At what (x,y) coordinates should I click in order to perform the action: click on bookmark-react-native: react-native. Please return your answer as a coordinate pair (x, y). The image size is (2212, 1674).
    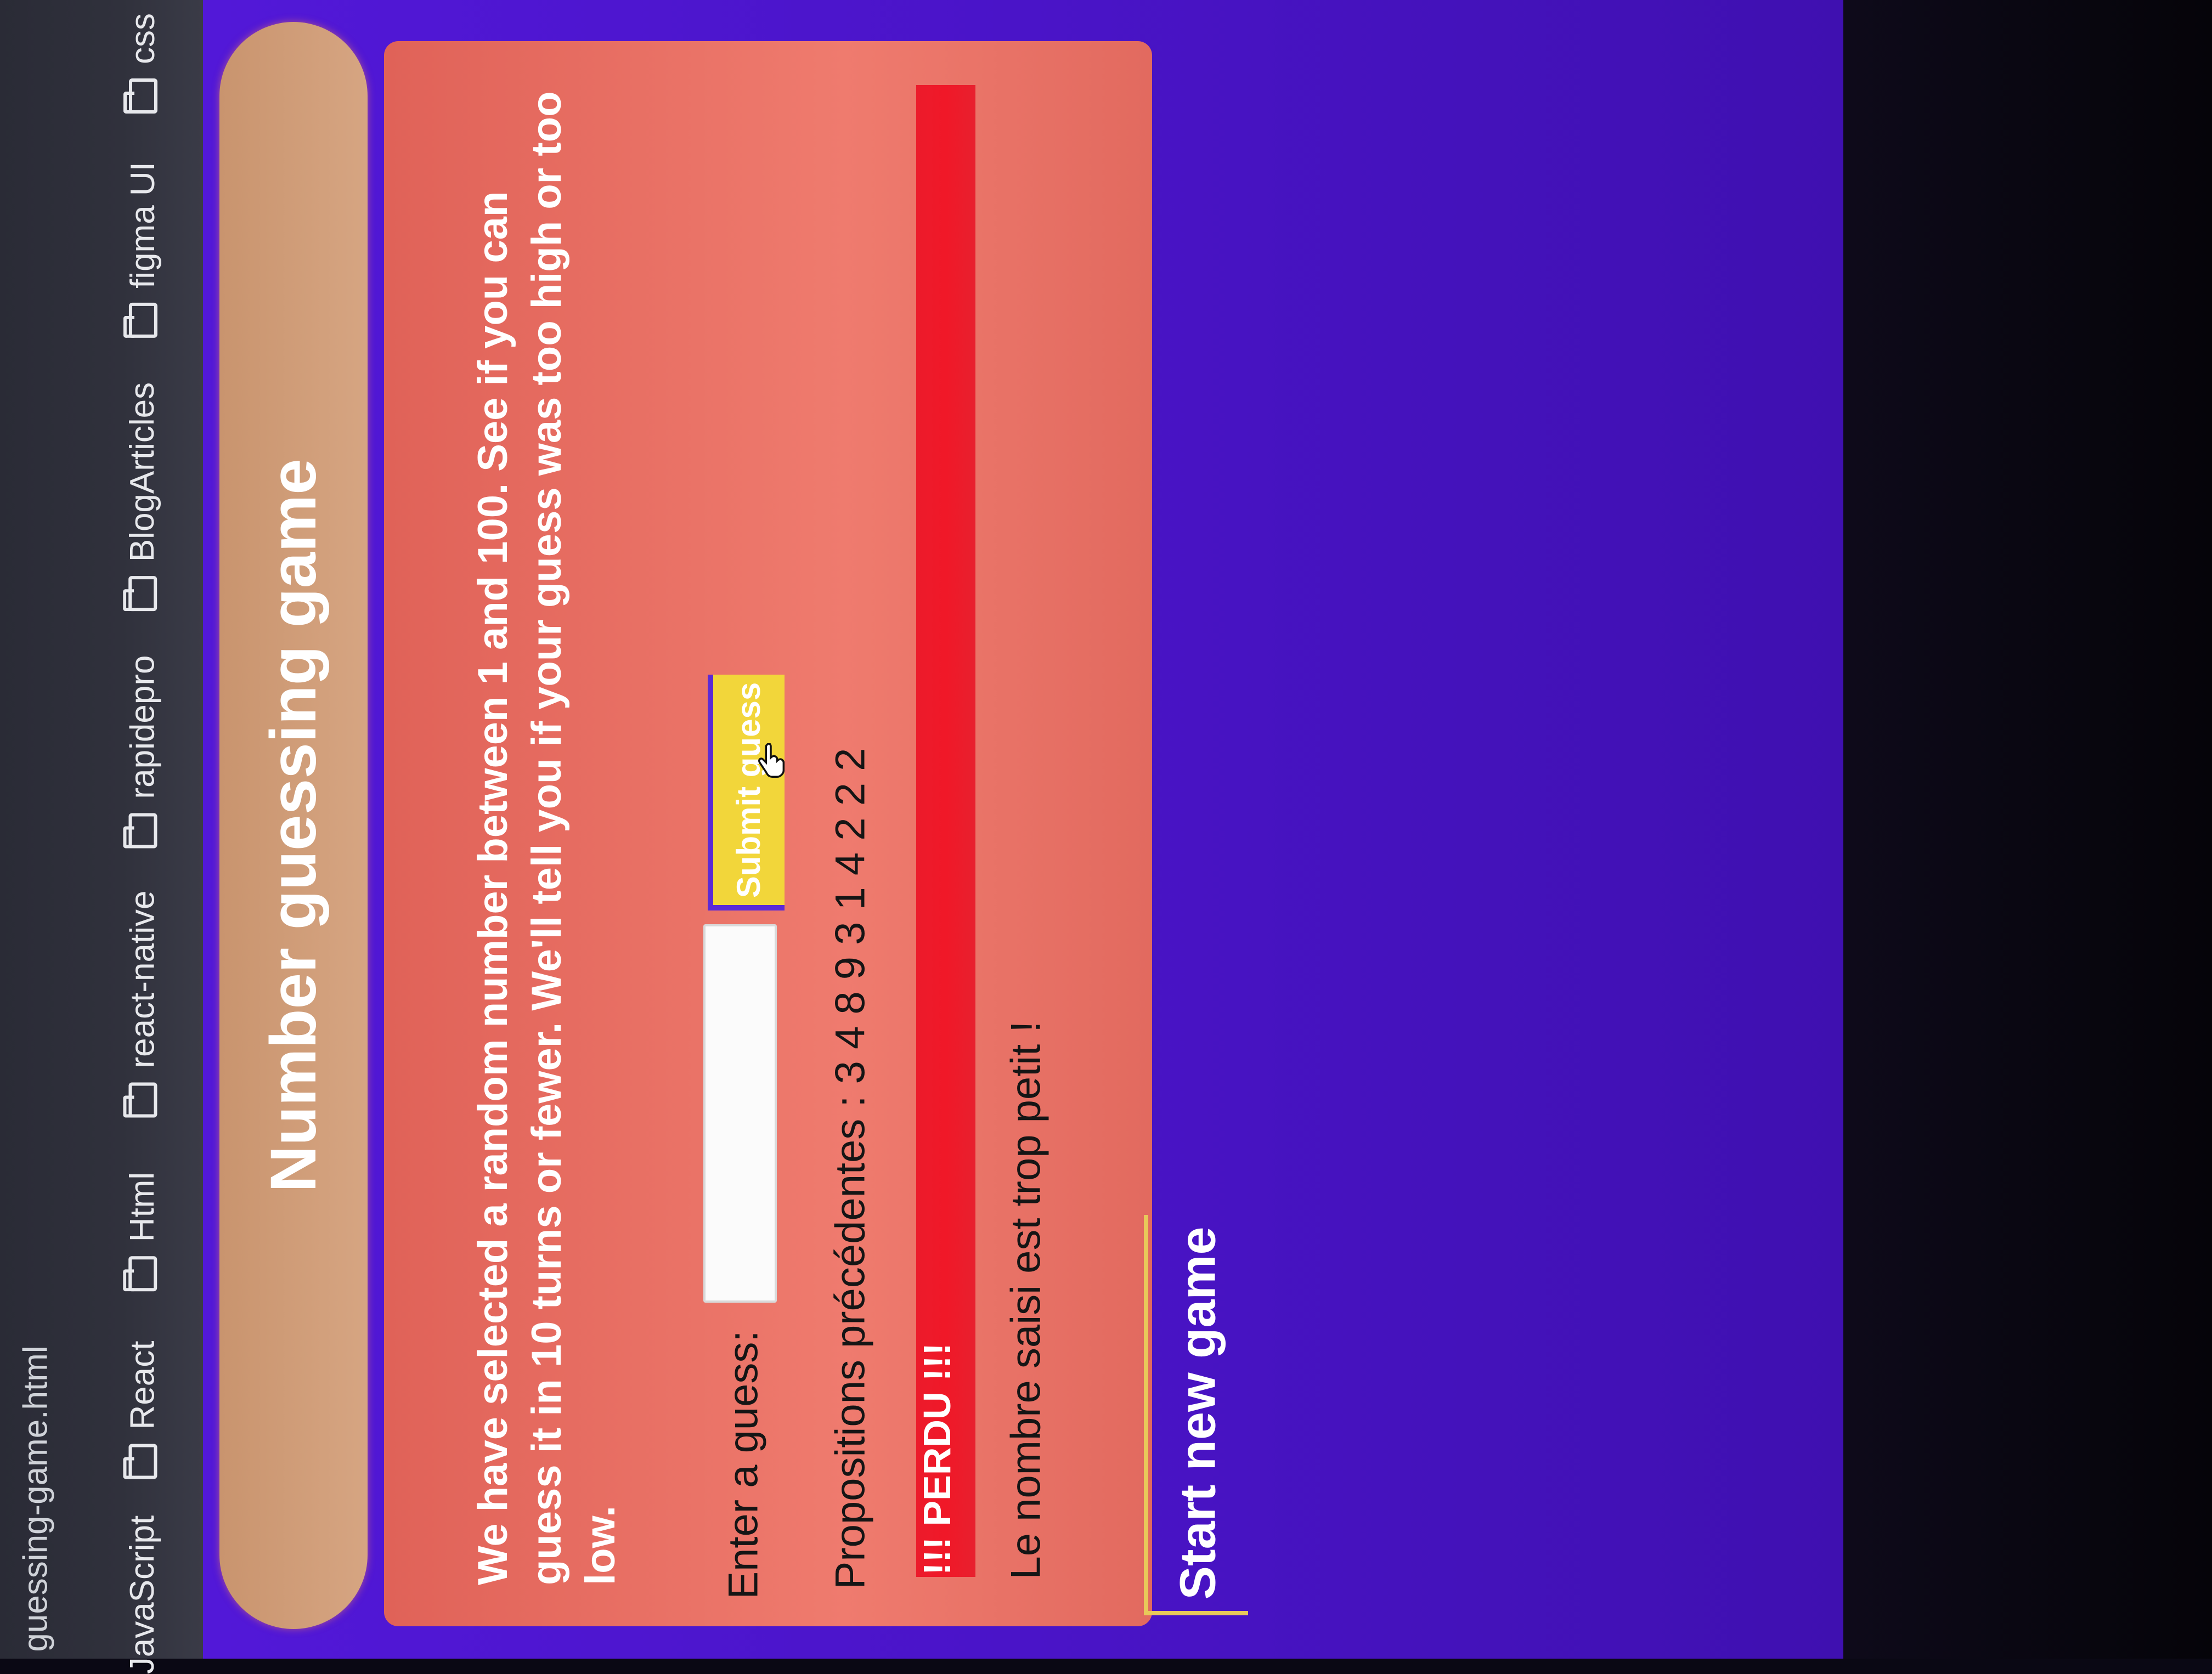
    Looking at the image, I should click on (143, 1003).